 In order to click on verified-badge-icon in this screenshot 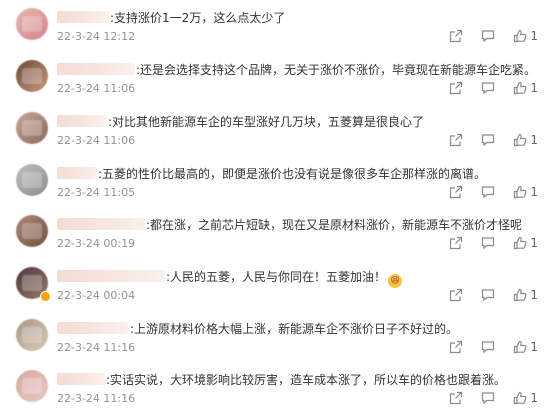, I will do `click(45, 296)`.